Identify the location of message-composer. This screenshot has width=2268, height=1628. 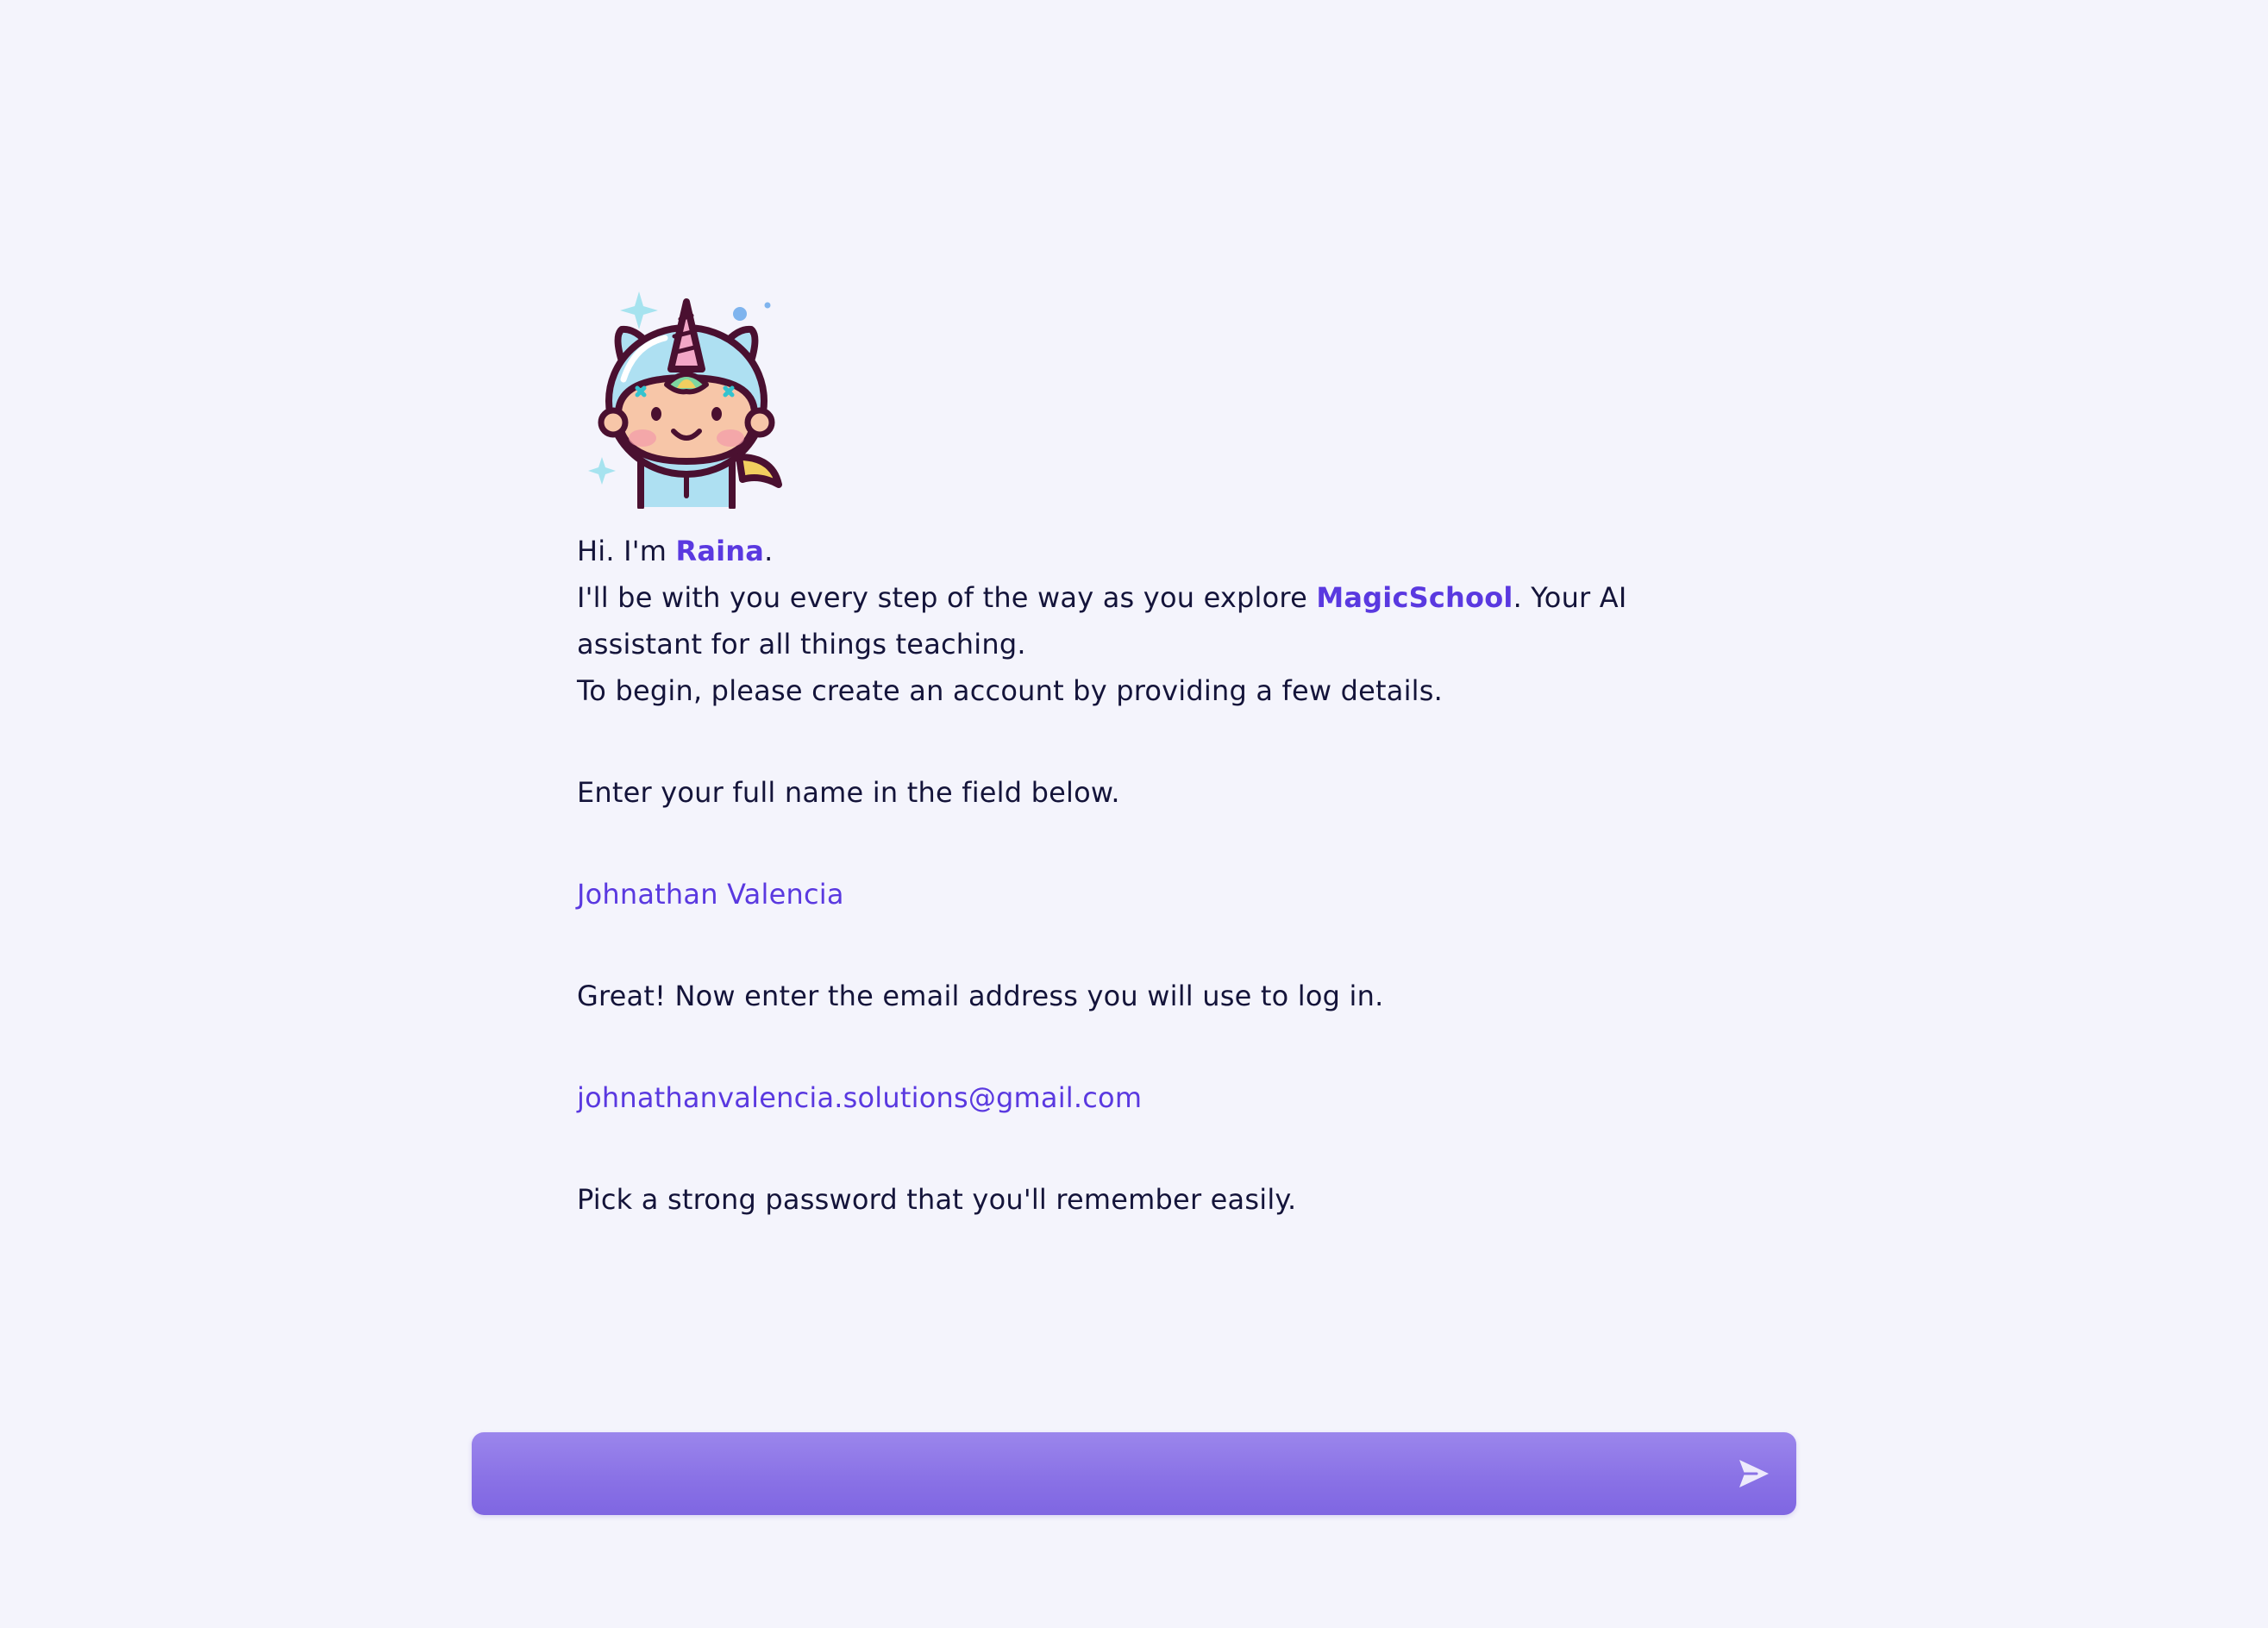
(1134, 1475).